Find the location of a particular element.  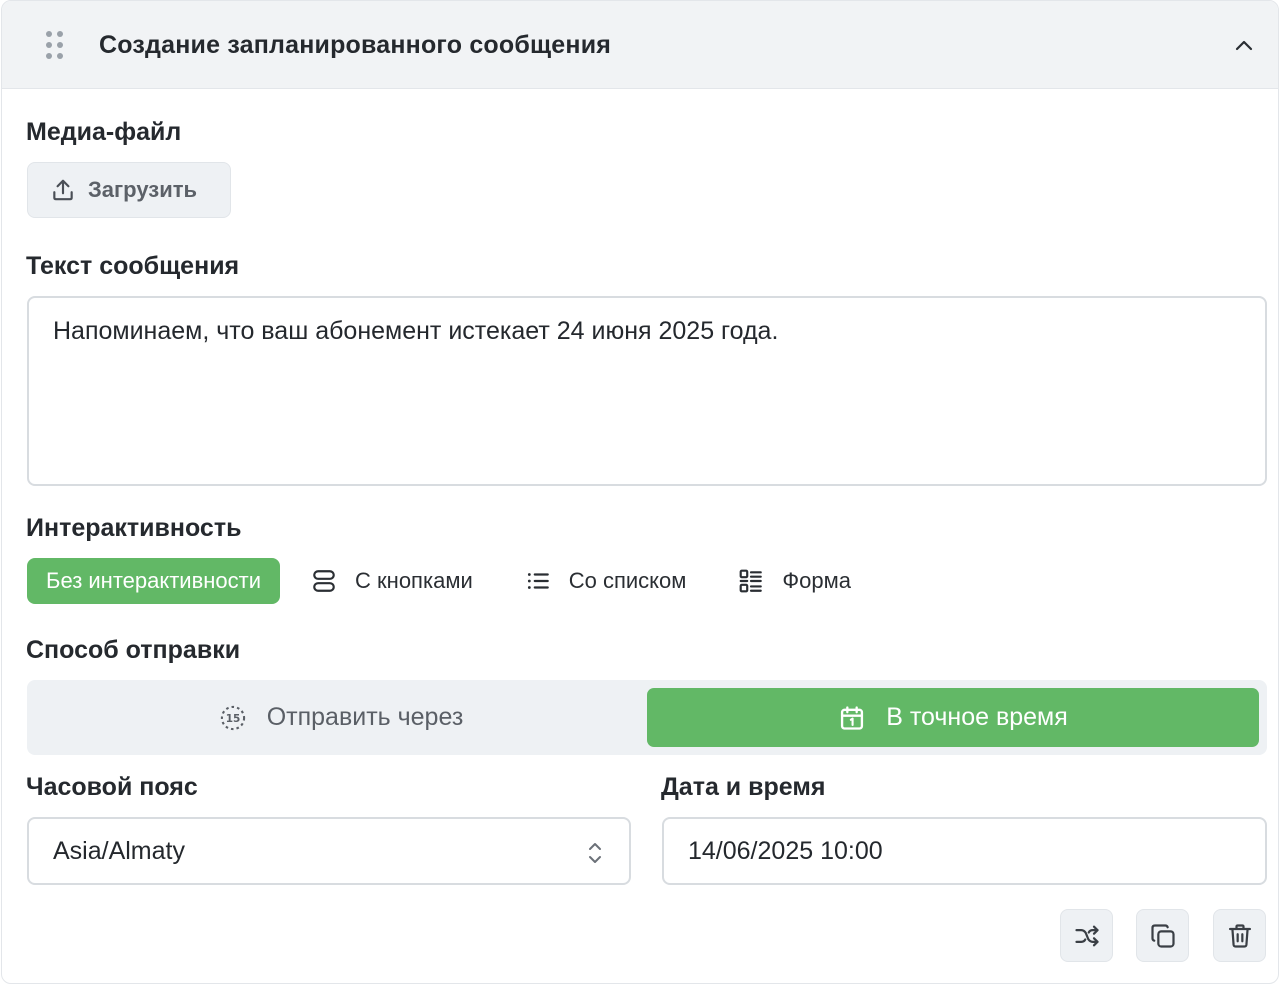

calendar-icon is located at coordinates (852, 717).